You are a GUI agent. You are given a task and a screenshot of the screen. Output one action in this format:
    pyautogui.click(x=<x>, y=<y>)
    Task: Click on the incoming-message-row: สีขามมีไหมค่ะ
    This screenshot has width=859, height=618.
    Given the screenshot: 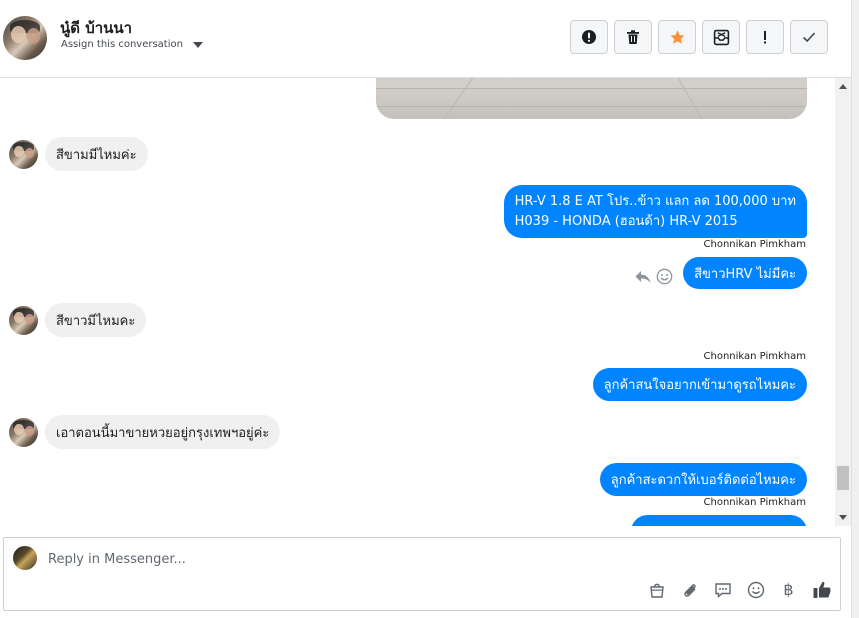 What is the action you would take?
    pyautogui.click(x=78, y=154)
    